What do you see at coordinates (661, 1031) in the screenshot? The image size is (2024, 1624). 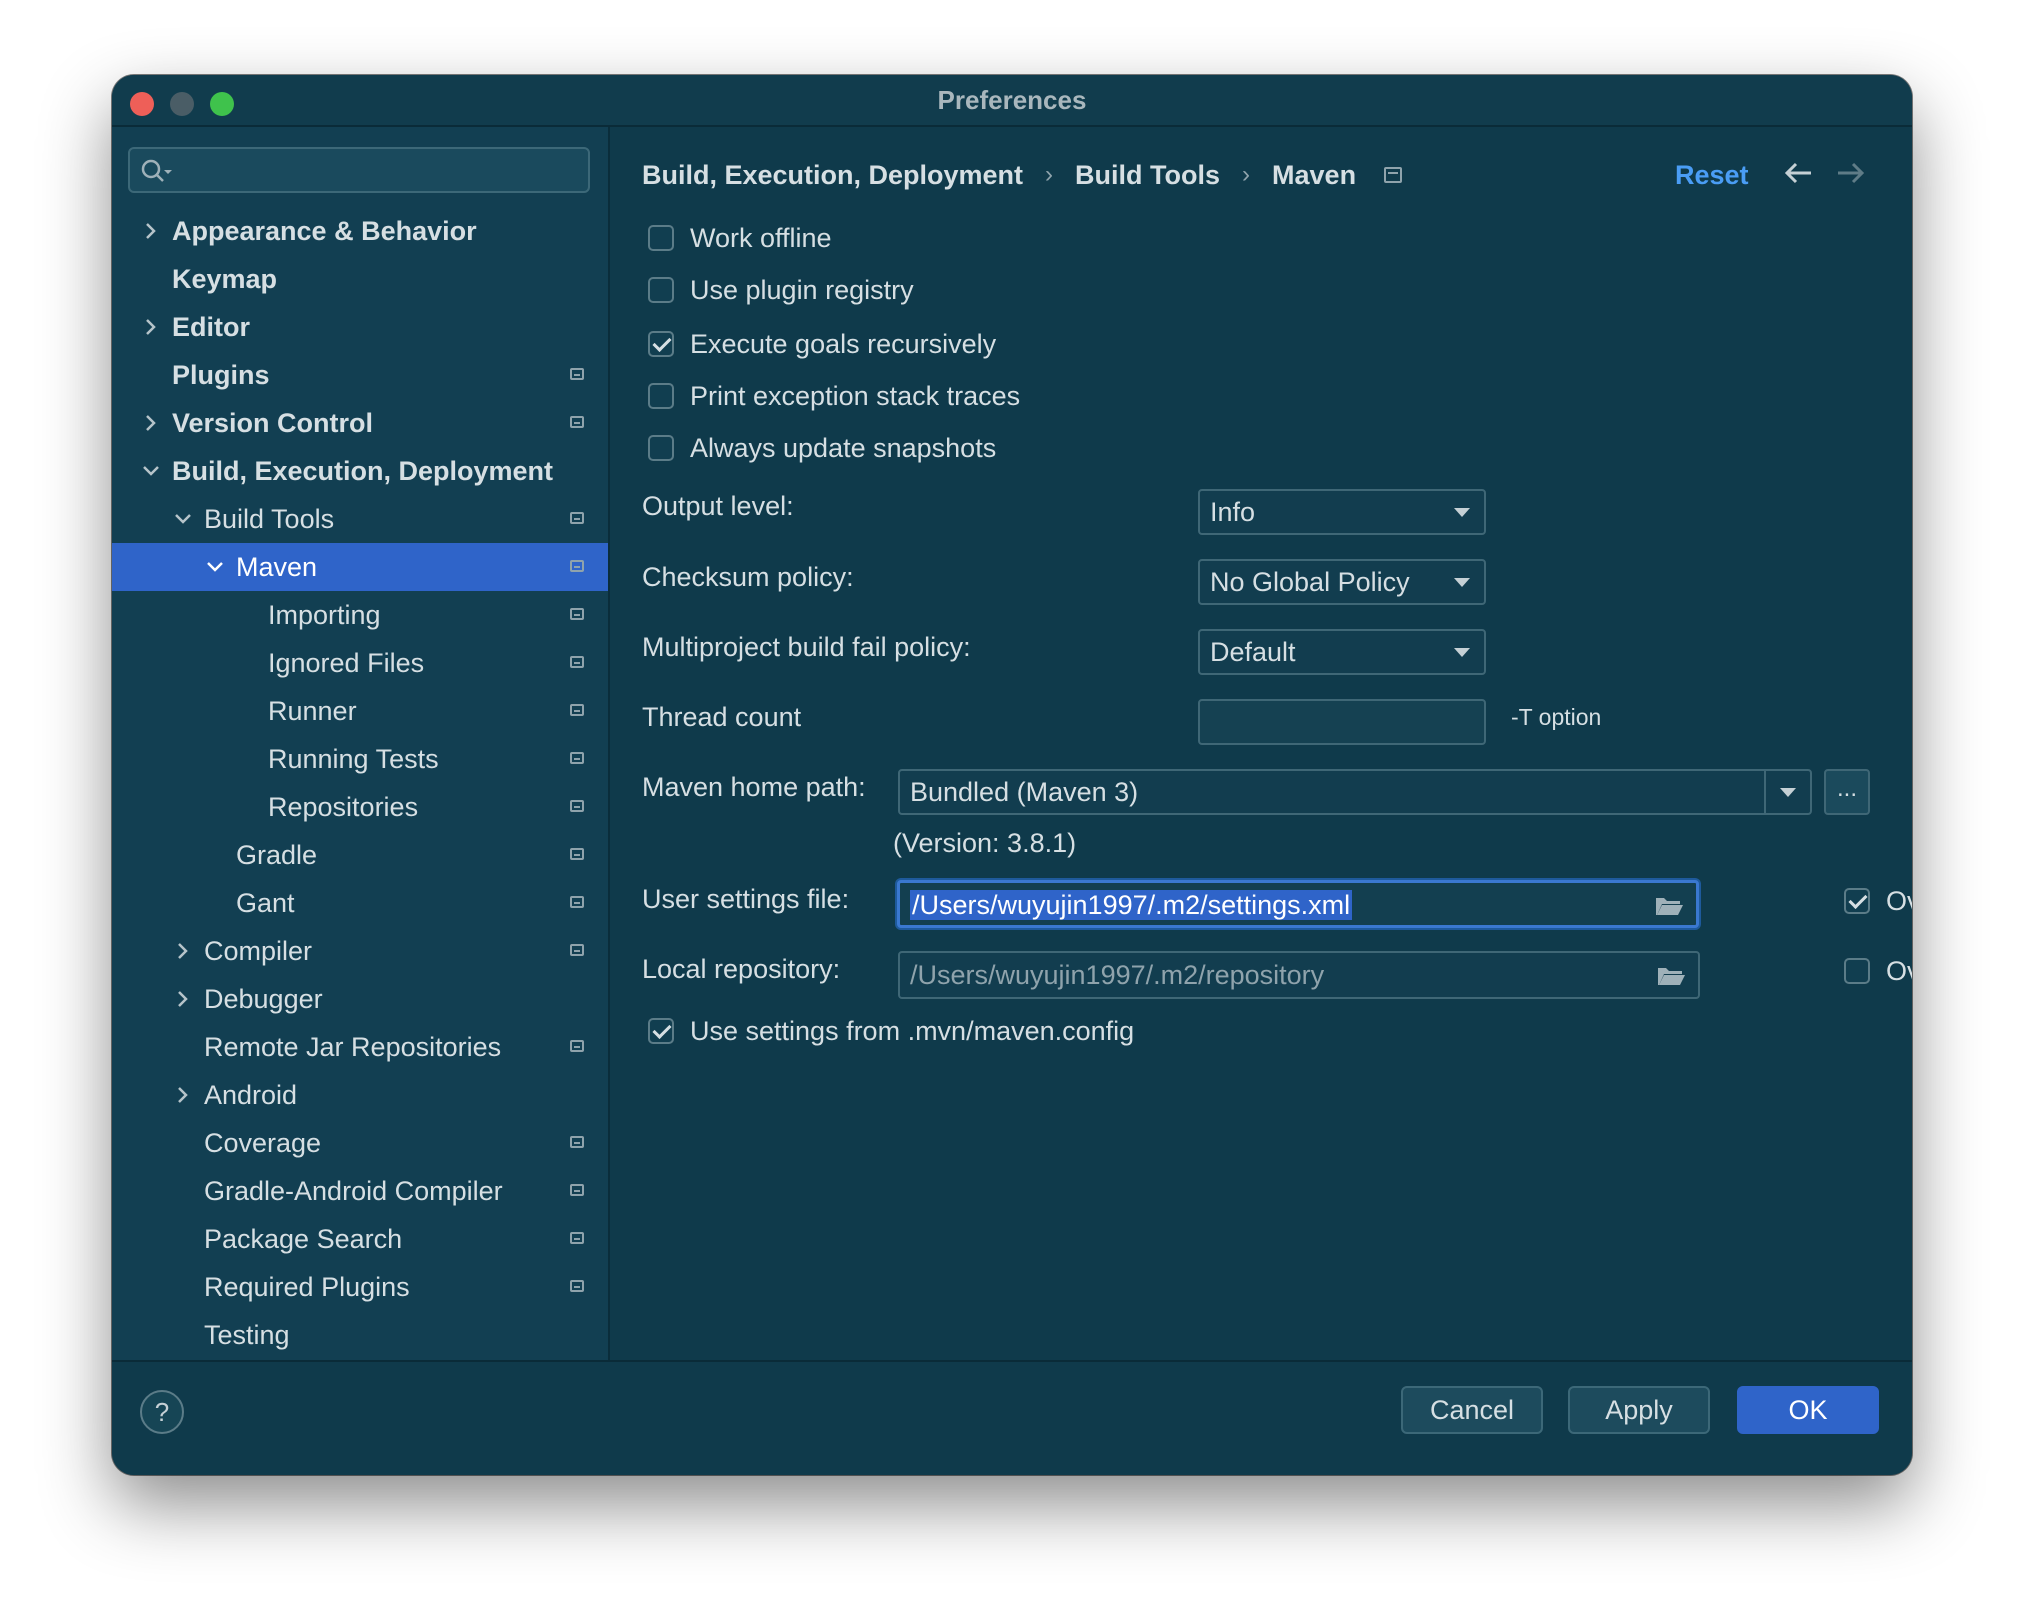 I see `use-mvn-config-checkbox` at bounding box center [661, 1031].